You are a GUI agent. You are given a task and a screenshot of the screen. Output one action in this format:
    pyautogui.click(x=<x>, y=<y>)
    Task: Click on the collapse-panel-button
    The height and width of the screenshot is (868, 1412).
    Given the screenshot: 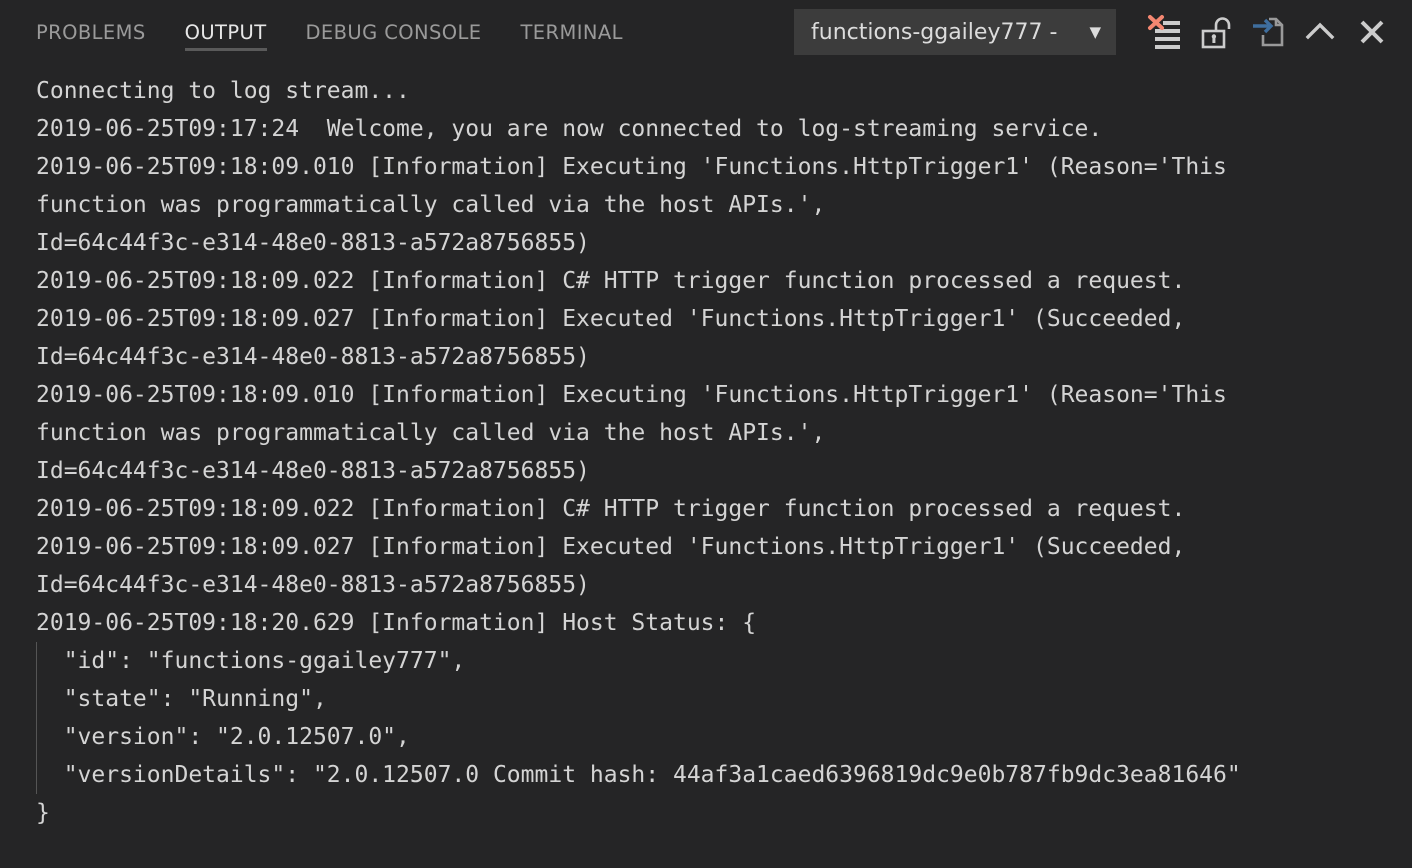 What is the action you would take?
    pyautogui.click(x=1320, y=32)
    